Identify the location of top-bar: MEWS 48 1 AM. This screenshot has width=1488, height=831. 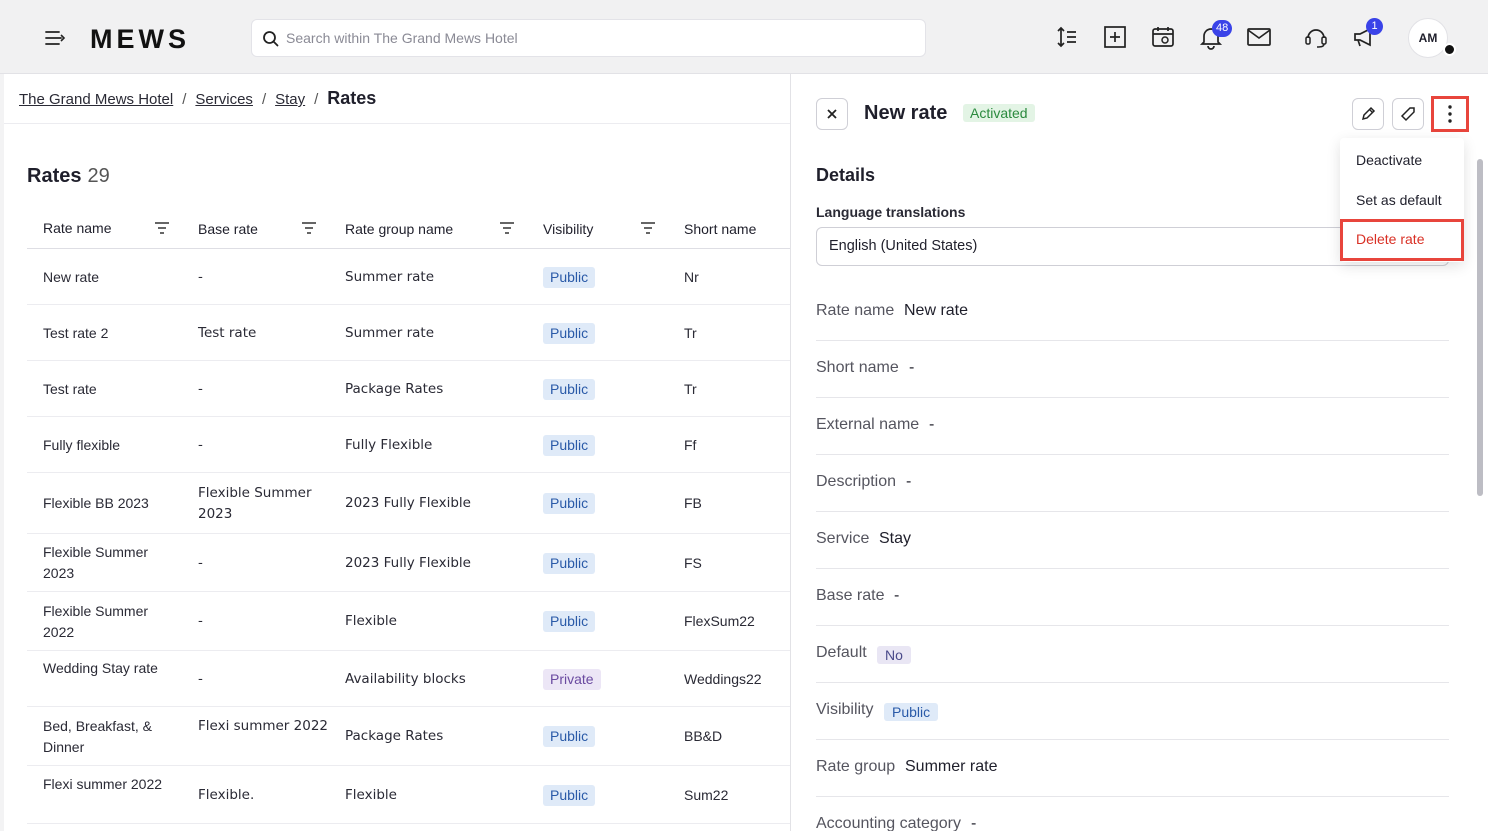
(744, 37).